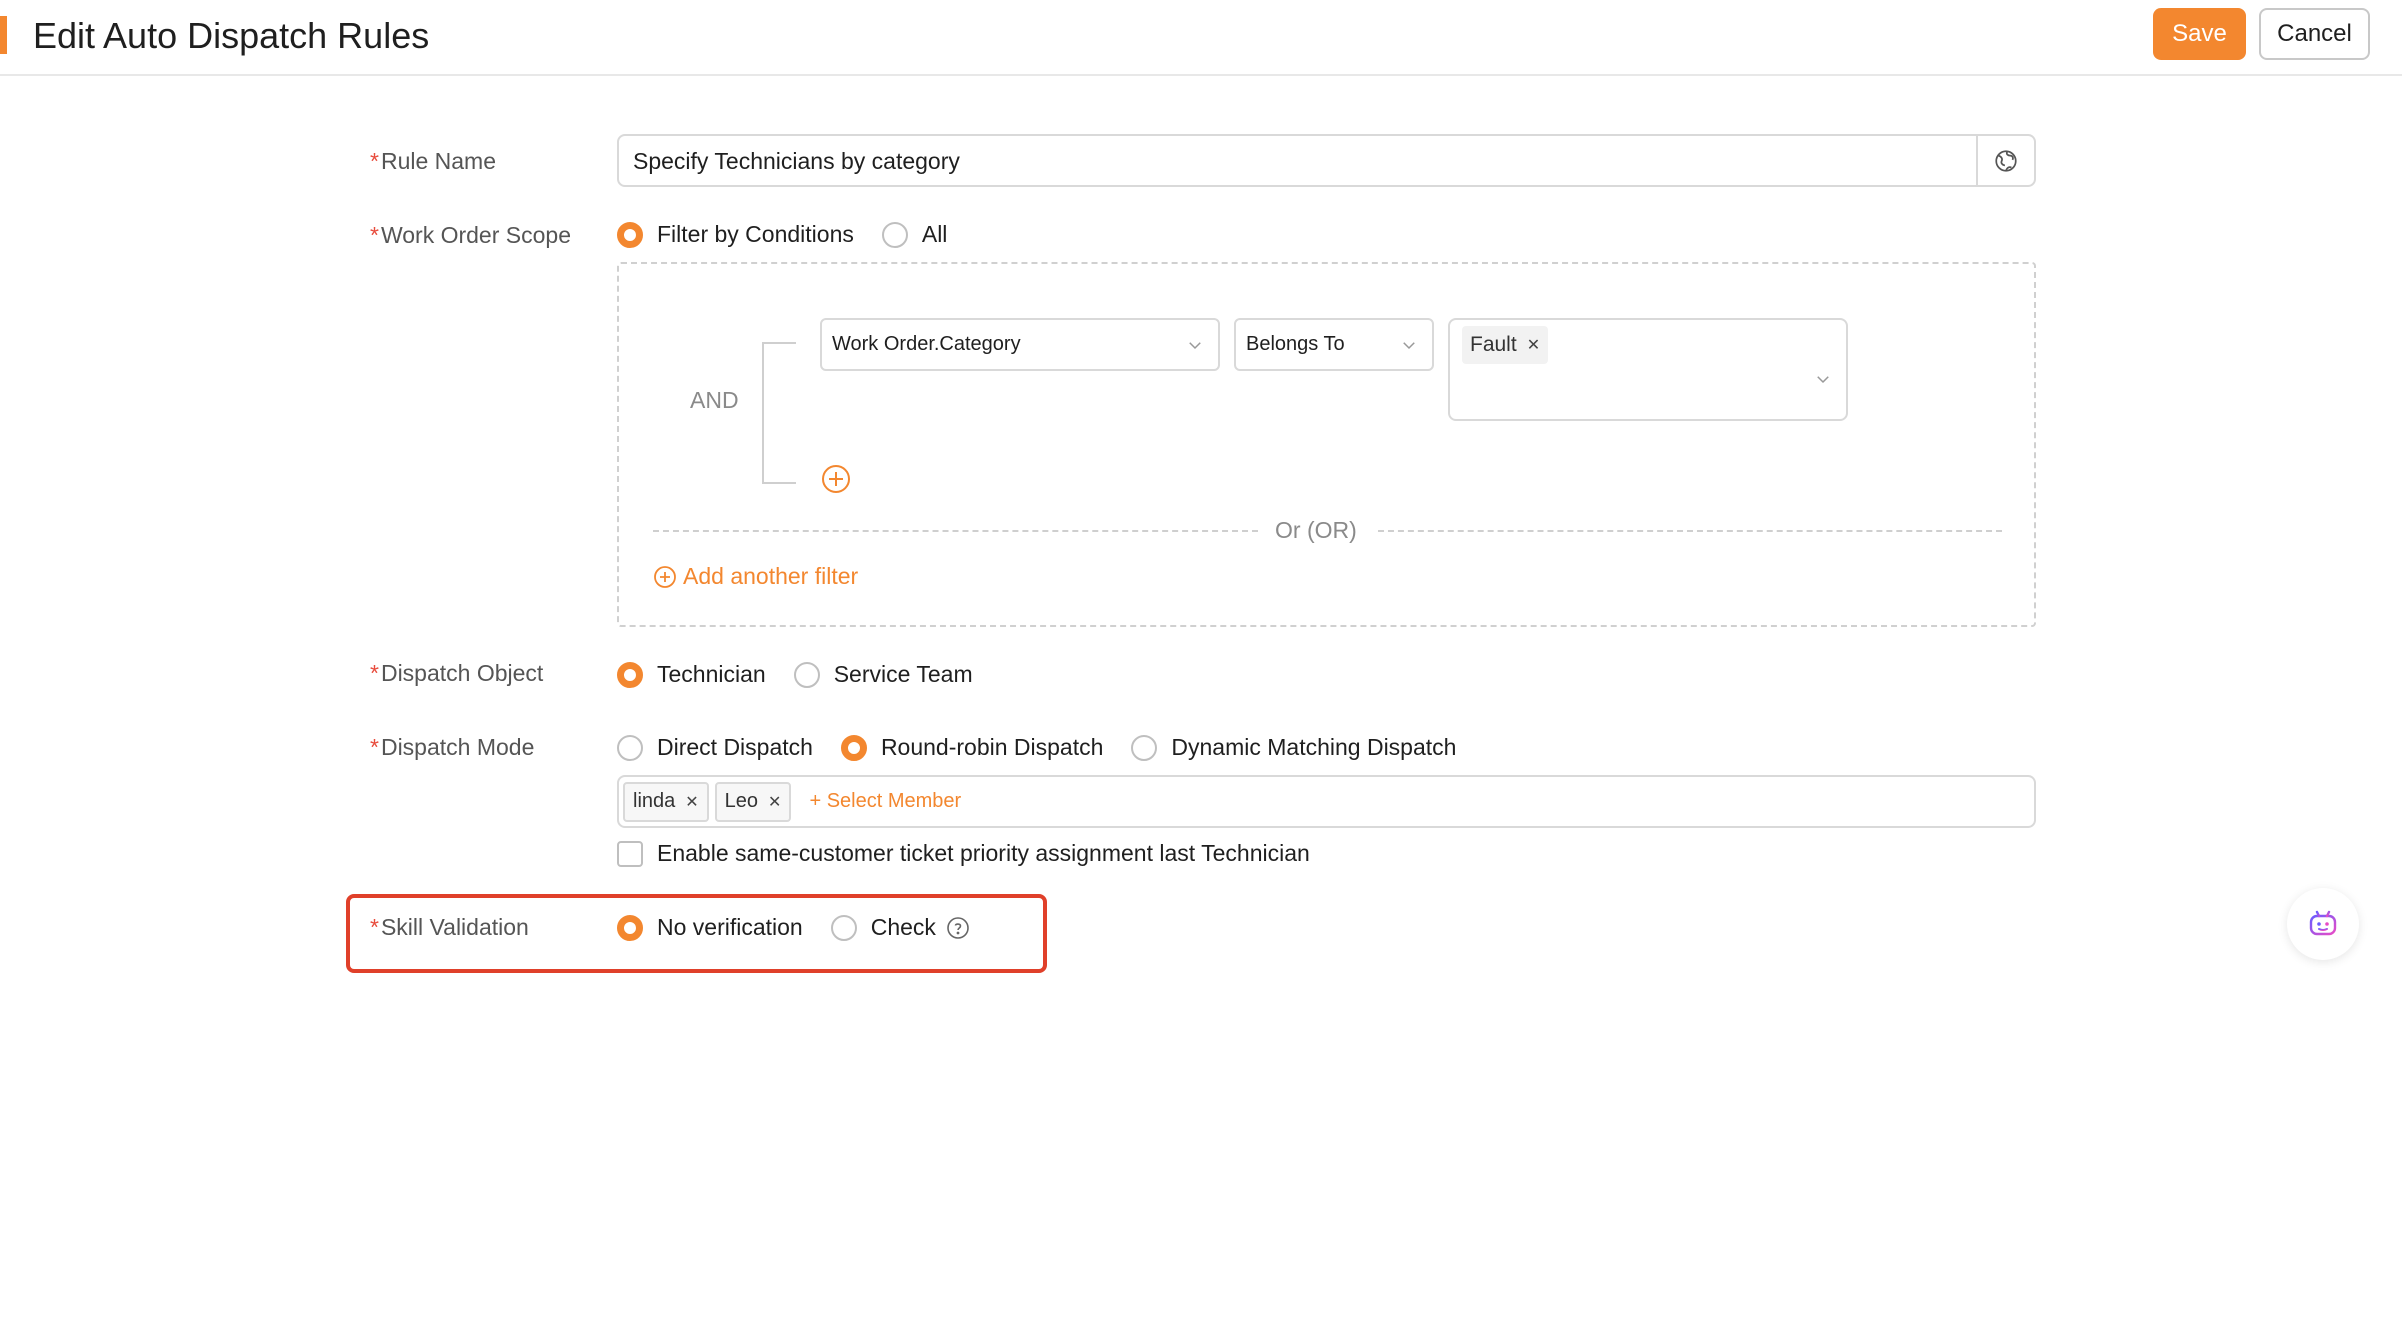 The height and width of the screenshot is (1320, 2402). Describe the element at coordinates (714, 400) in the screenshot. I see `and-logic-label: AND` at that location.